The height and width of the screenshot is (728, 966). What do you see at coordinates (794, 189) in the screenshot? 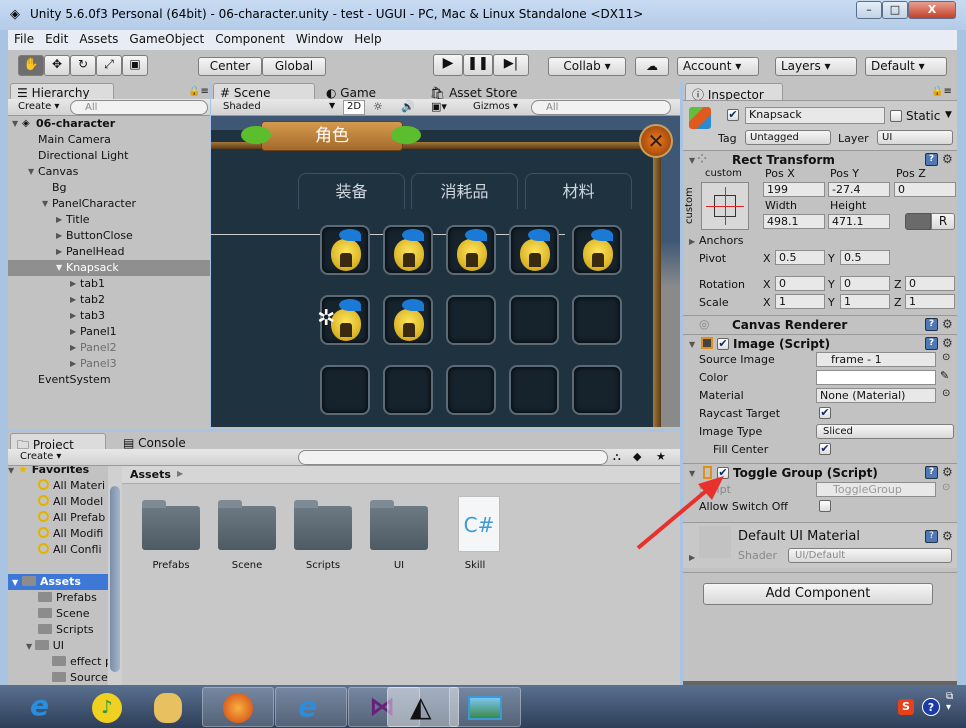
I see `pos-x-input: 199` at bounding box center [794, 189].